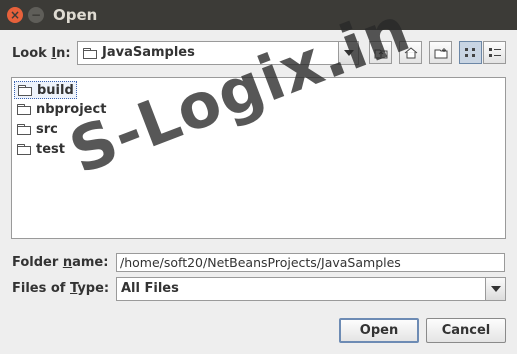  I want to click on folder-name-field, so click(310, 262).